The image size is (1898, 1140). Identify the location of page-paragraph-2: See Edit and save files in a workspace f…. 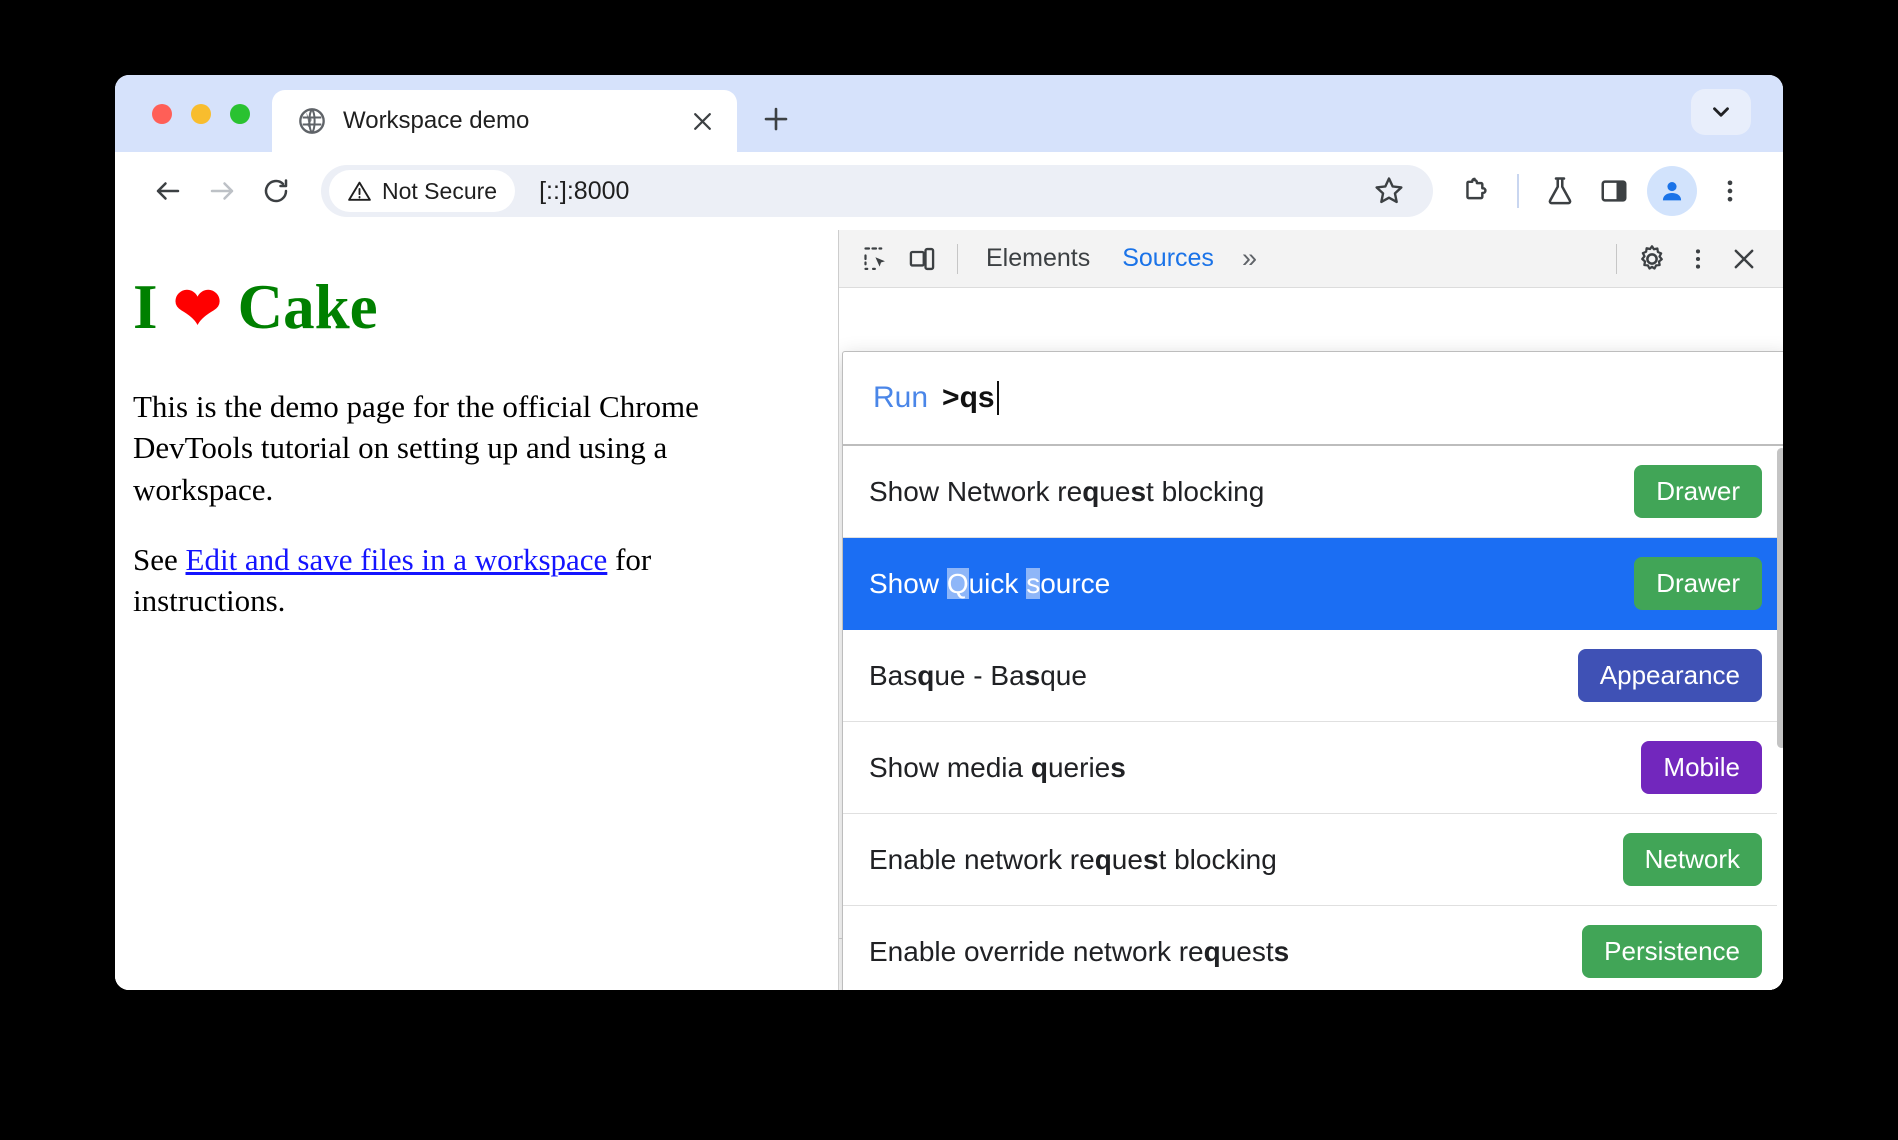
(465, 580).